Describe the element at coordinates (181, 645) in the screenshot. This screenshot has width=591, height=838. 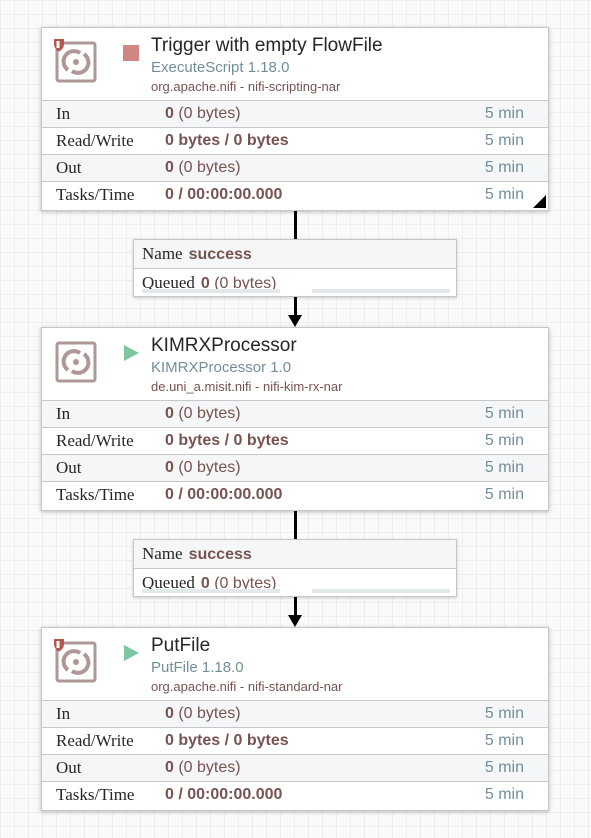
I see `processor-name: PutFile` at that location.